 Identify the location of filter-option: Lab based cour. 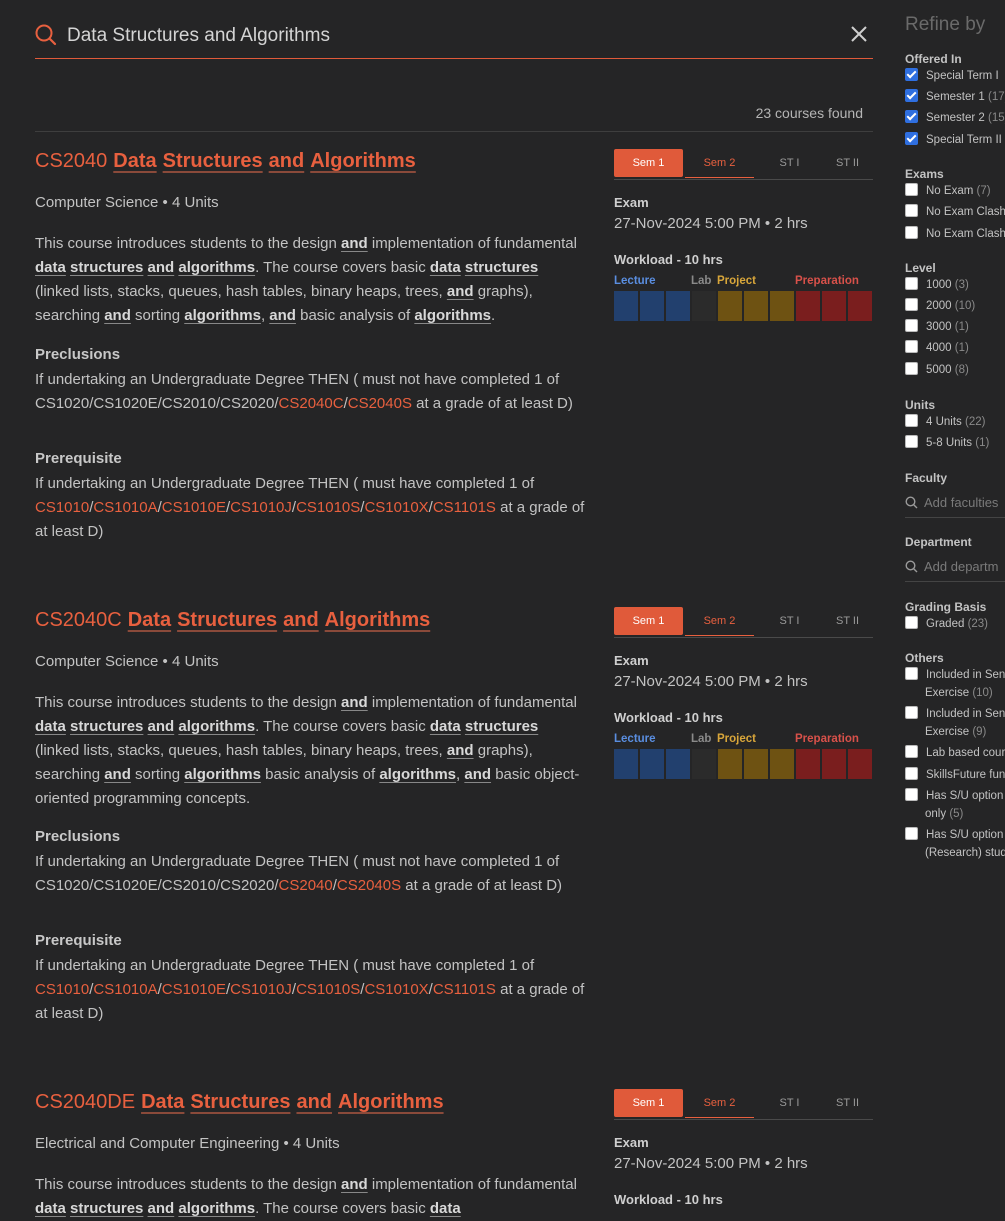
(955, 753).